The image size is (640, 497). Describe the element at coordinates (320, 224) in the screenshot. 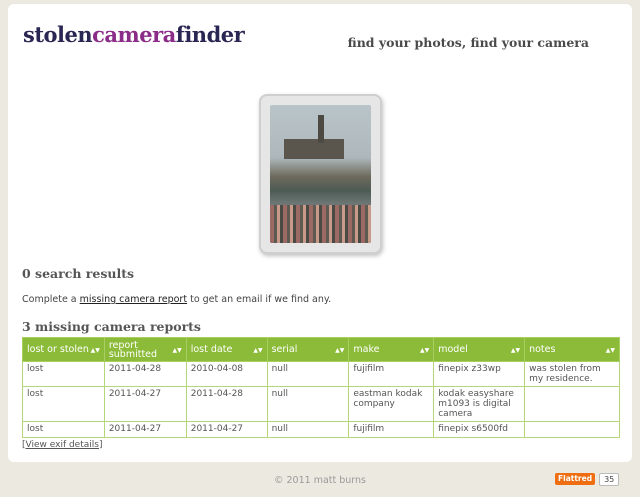

I see `photo-love-locks-shape` at that location.